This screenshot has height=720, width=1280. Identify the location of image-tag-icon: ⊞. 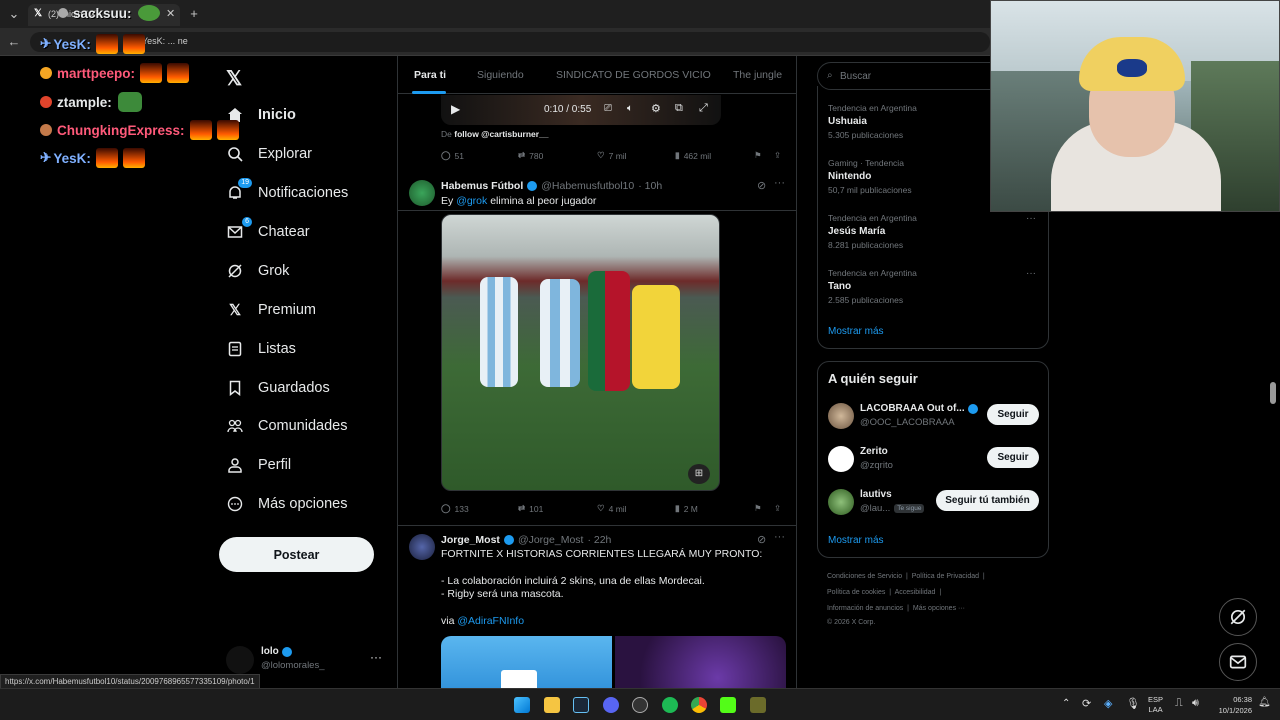
(699, 474).